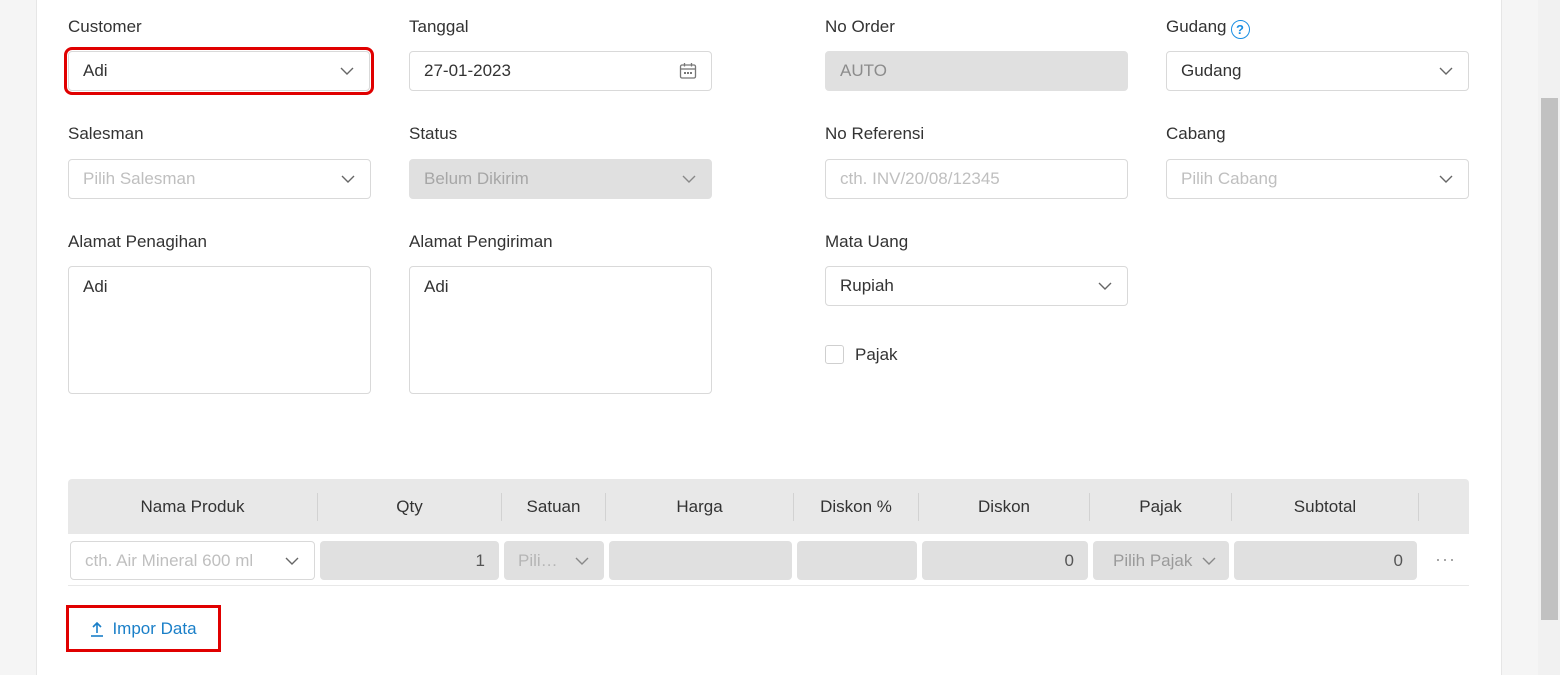  Describe the element at coordinates (553, 506) in the screenshot. I see `col-satuan: Satuan` at that location.